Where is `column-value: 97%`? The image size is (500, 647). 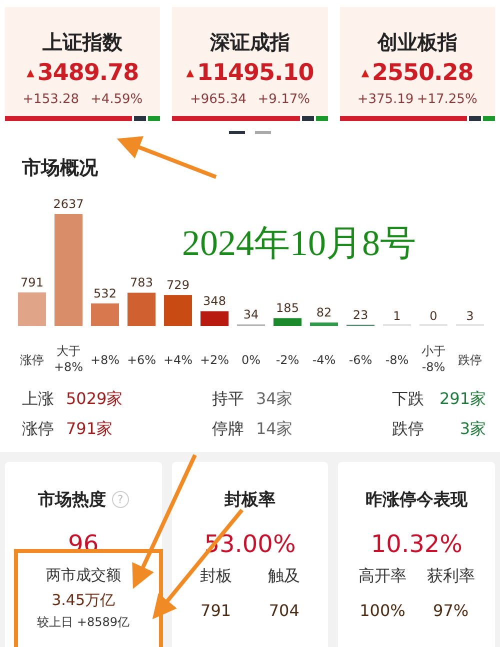 column-value: 97% is located at coordinates (451, 610).